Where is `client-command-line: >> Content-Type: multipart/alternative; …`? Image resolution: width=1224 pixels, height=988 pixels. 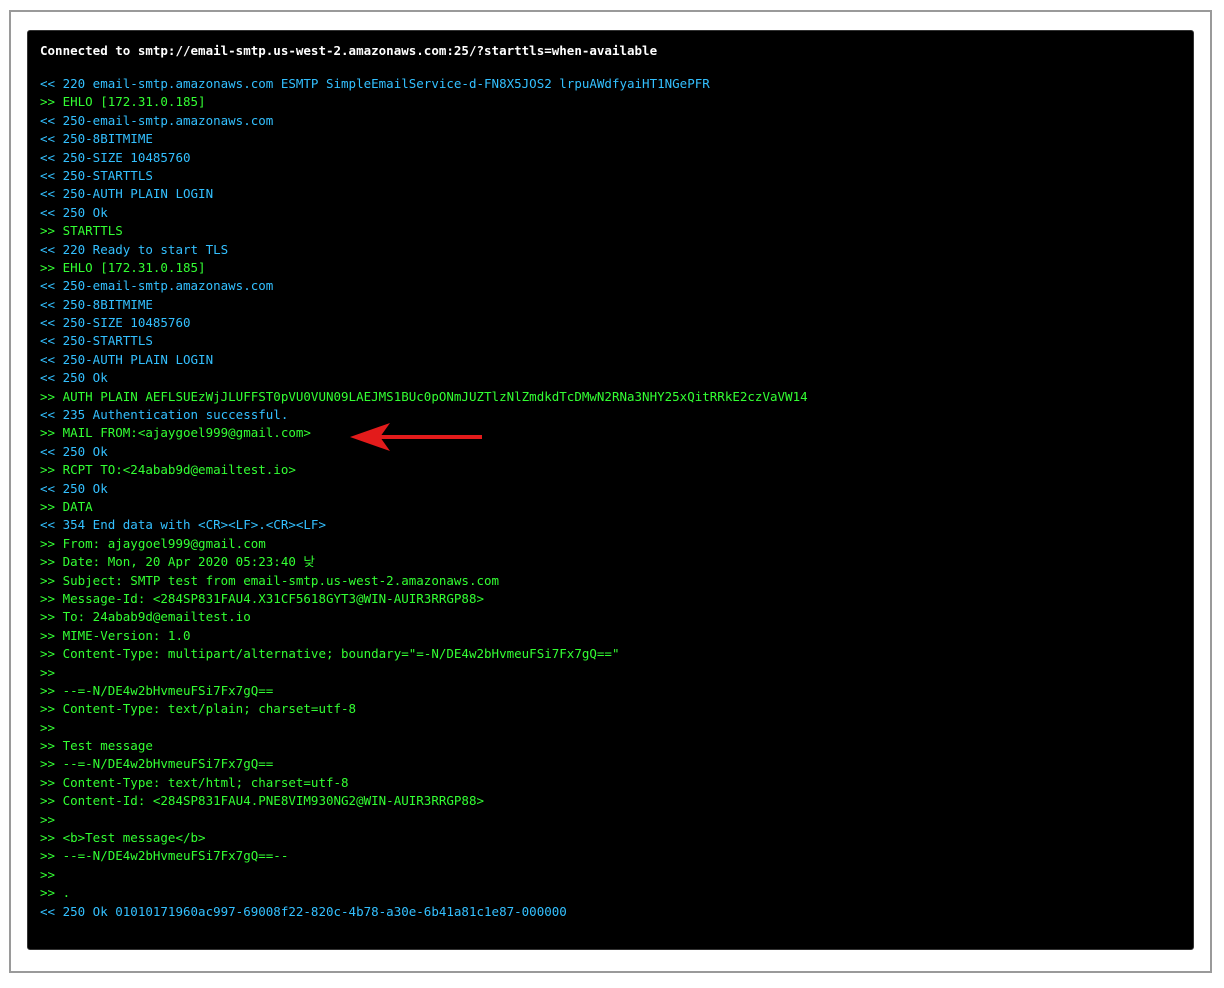
client-command-line: >> Content-Type: multipart/alternative; … is located at coordinates (330, 654).